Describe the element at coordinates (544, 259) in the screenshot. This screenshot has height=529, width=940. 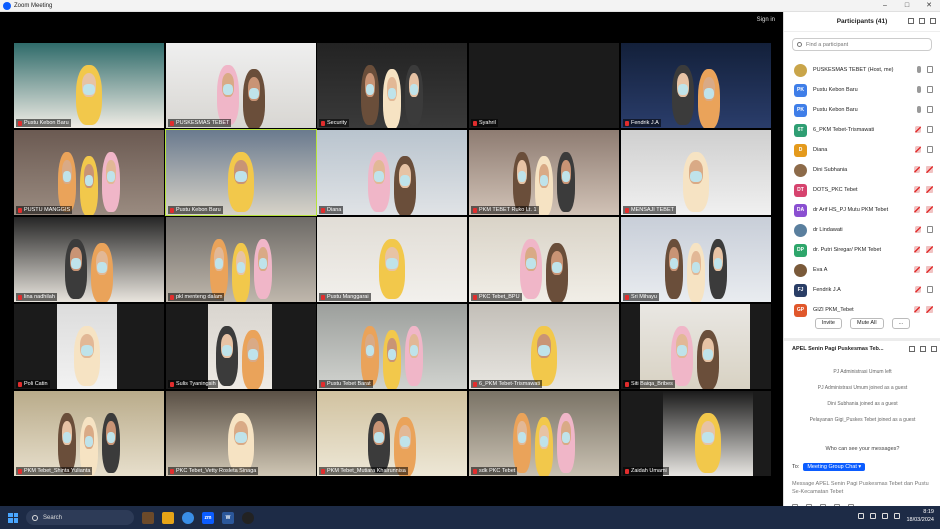
I see `video-tile: PKC Tebet_BPU` at that location.